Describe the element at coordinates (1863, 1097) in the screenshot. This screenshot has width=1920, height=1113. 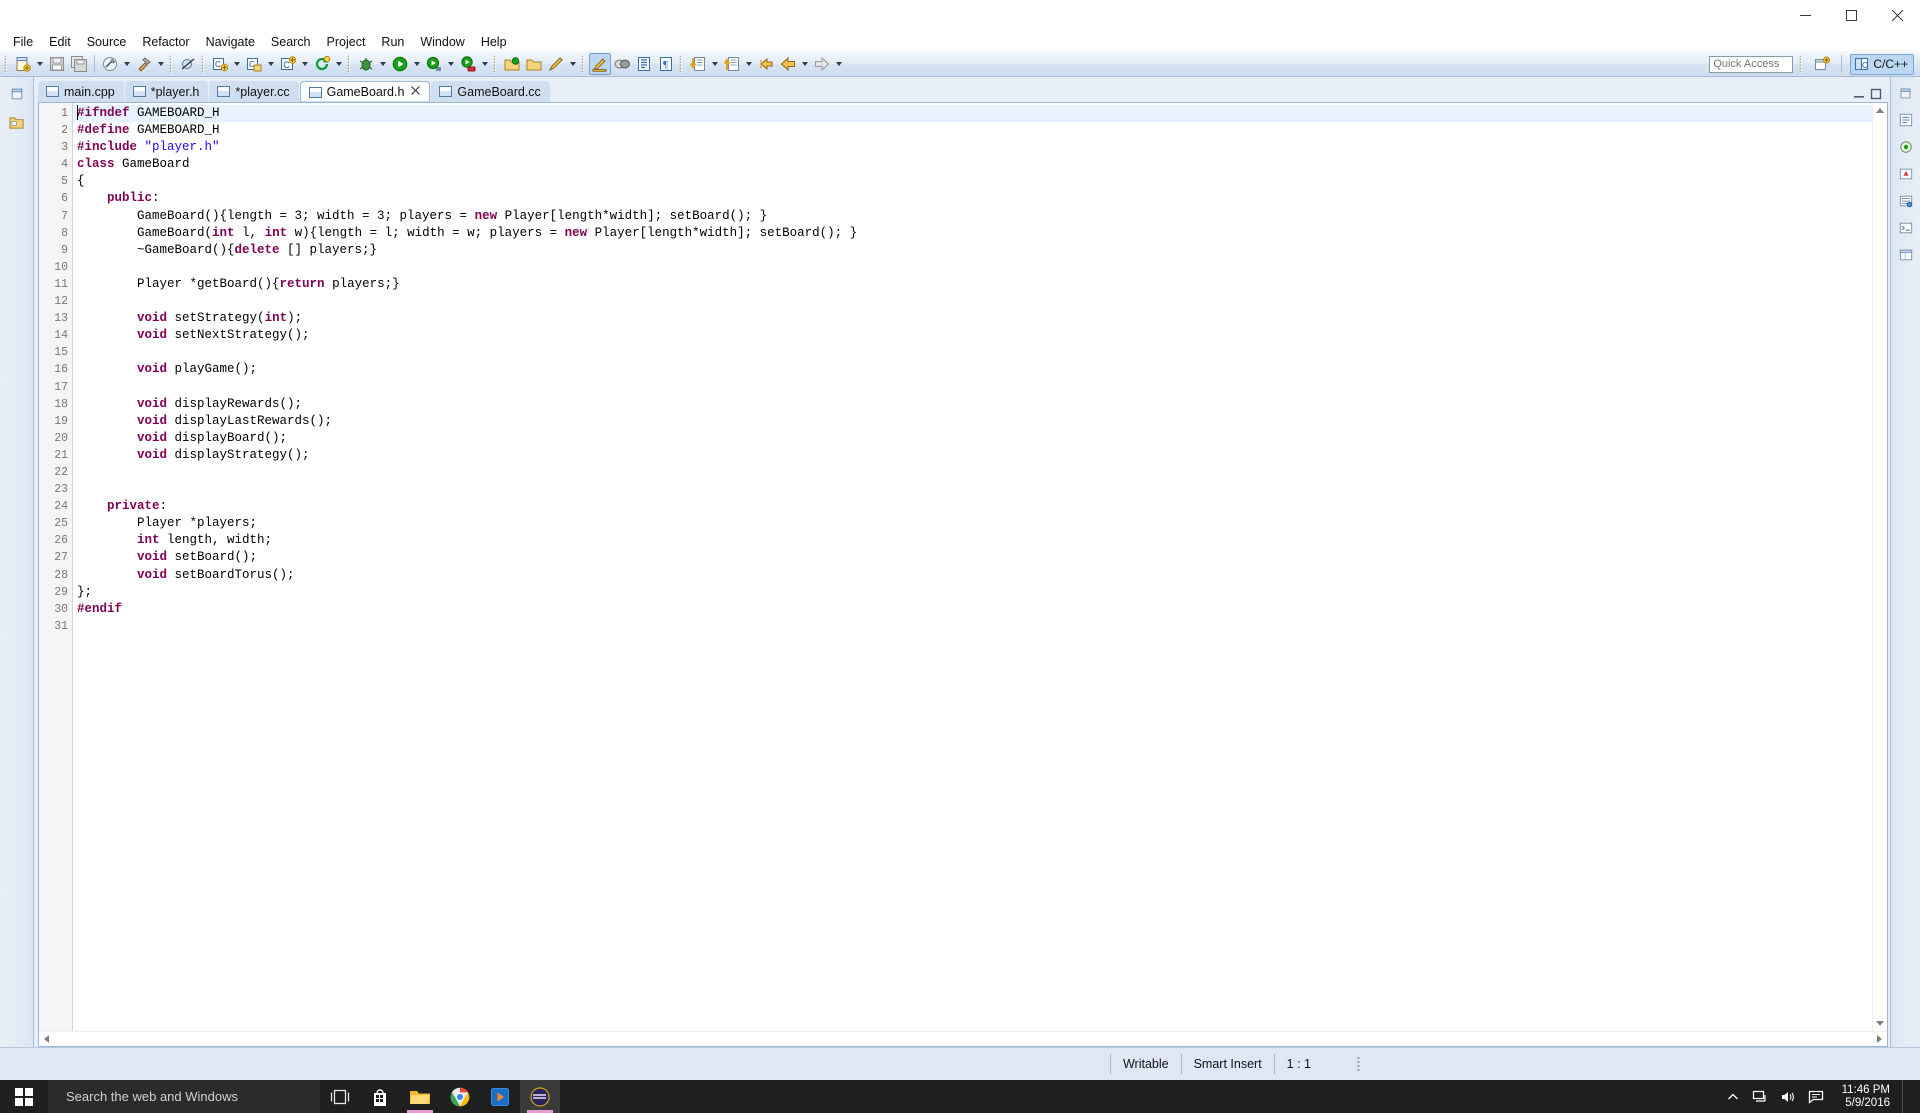
I see `taskbar-clock: 11:46 PM 5/9/2016` at that location.